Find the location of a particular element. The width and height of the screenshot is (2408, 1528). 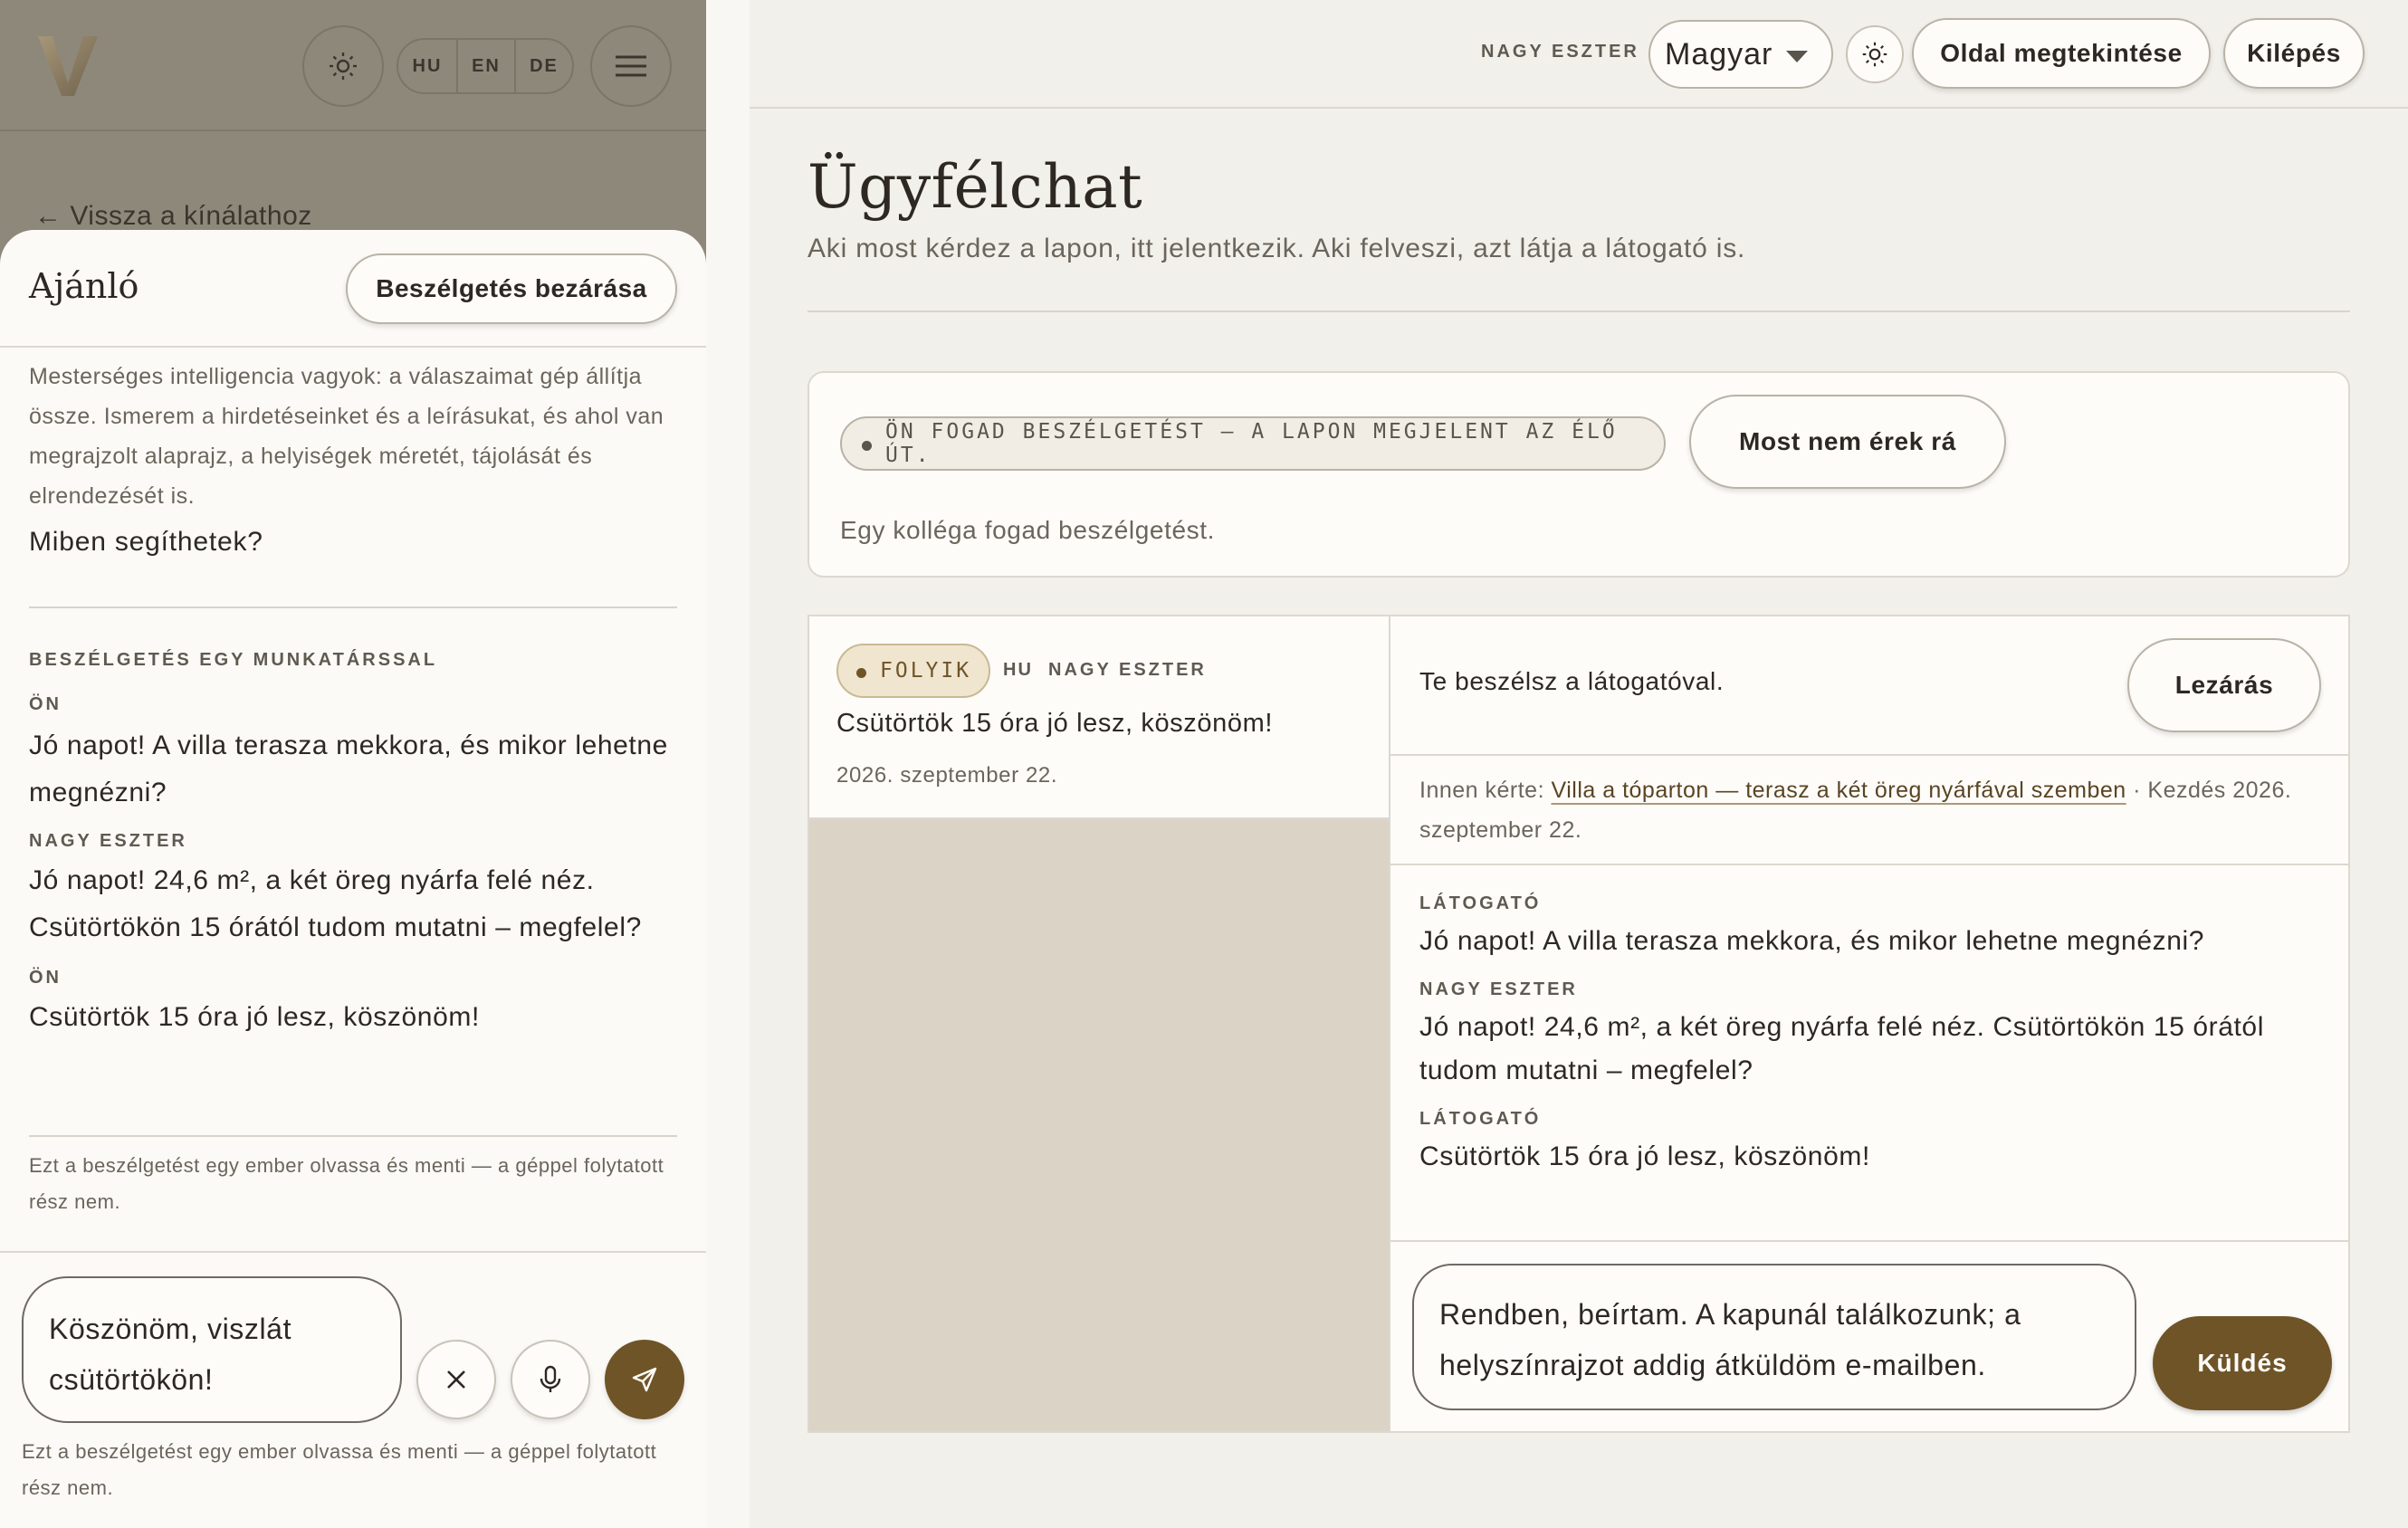

mic-icon is located at coordinates (550, 1379).